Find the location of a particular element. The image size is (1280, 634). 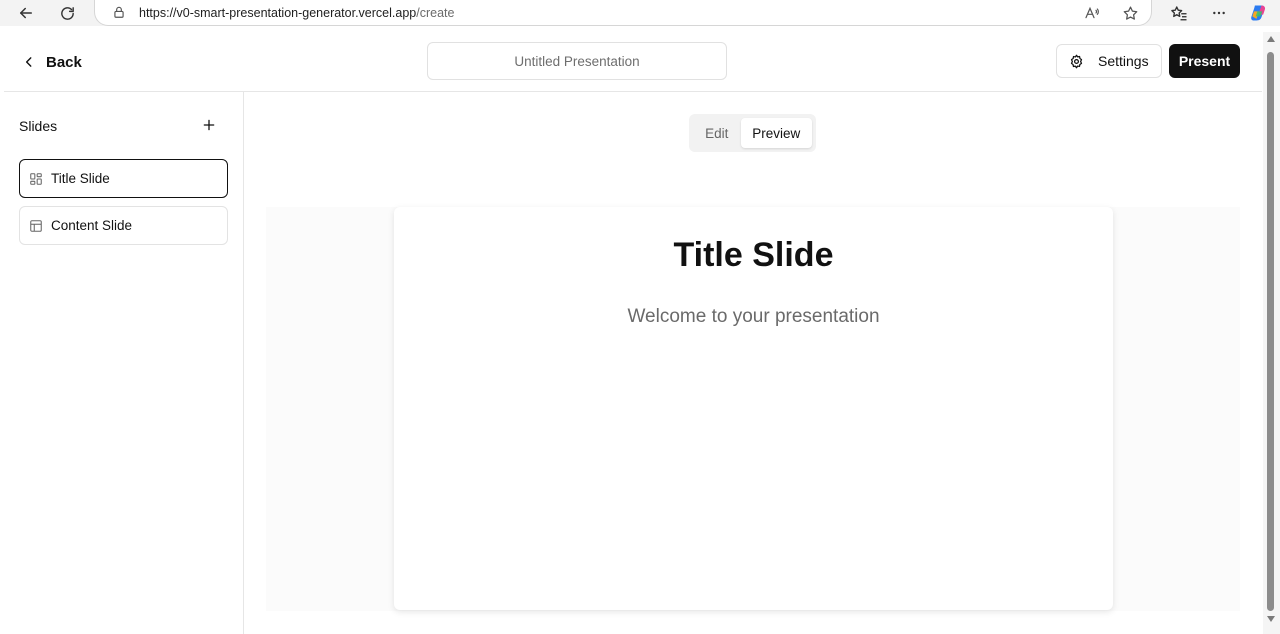

slide-item-title-slide: Title Slide is located at coordinates (123, 178).